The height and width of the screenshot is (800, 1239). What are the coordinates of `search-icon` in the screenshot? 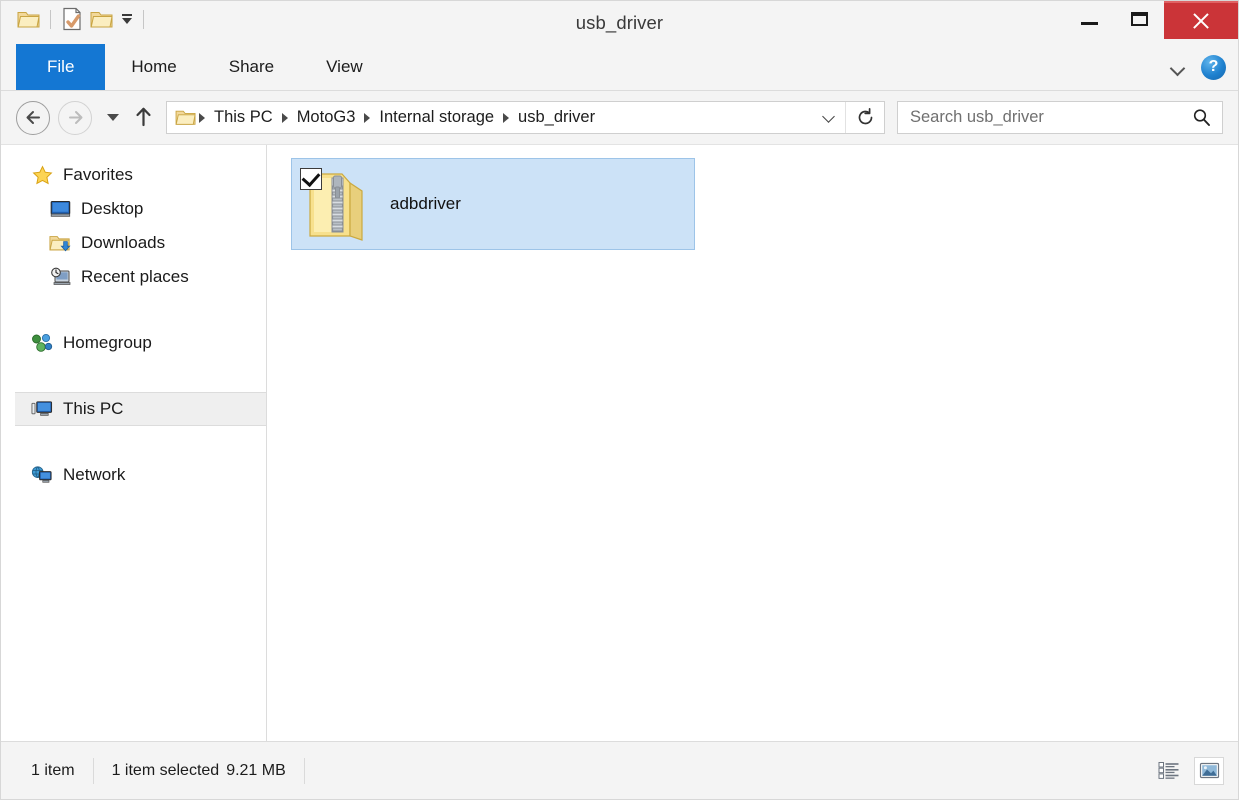 It's located at (1201, 118).